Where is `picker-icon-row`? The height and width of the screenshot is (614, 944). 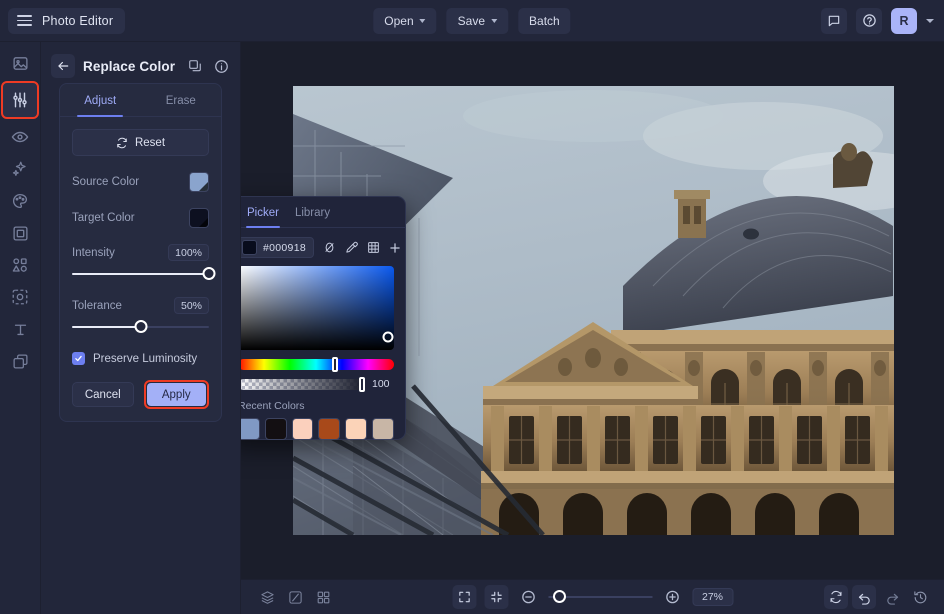
picker-icon-row is located at coordinates (362, 247).